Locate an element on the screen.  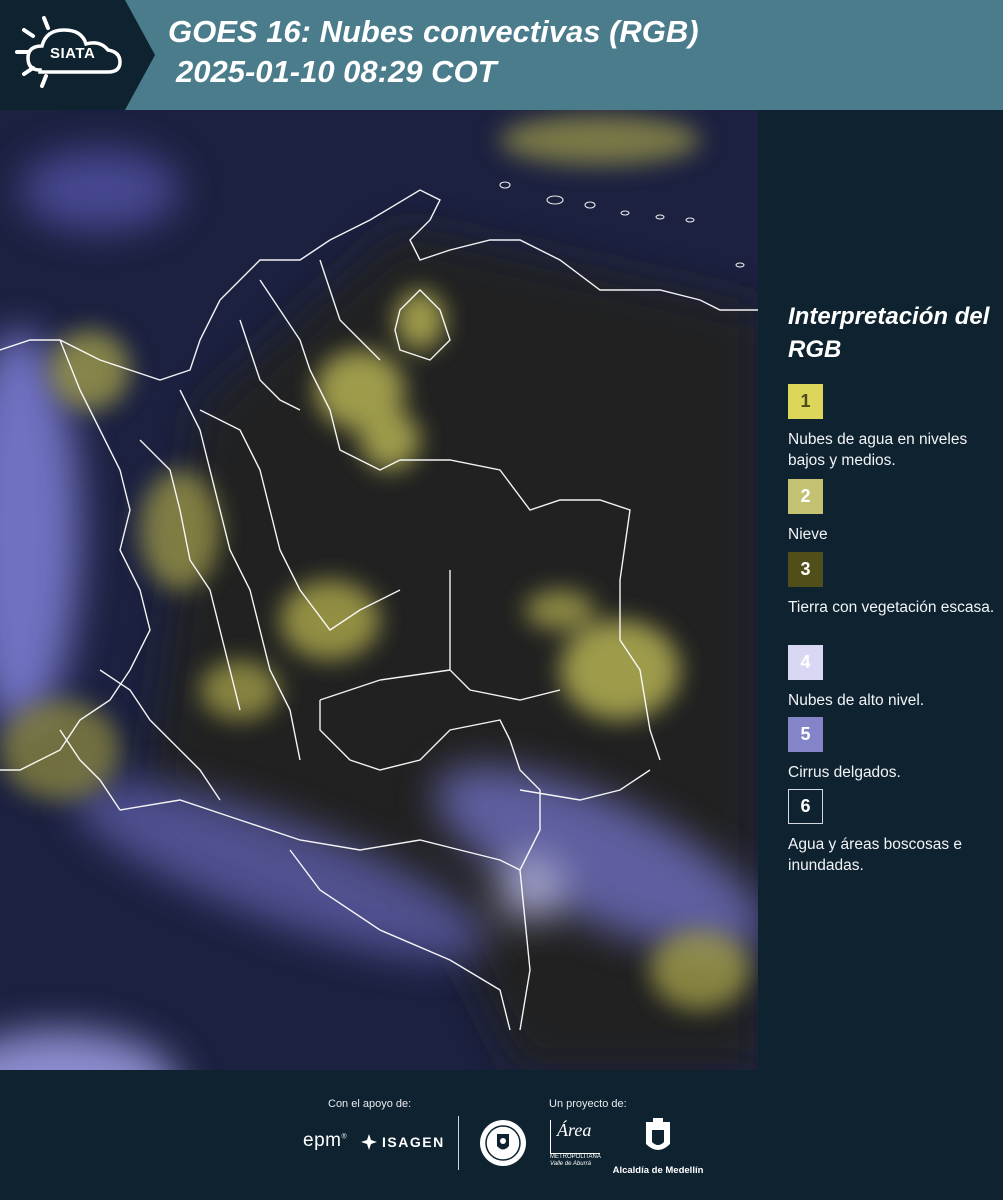
legend-swatch: 4 is located at coordinates (805, 662).